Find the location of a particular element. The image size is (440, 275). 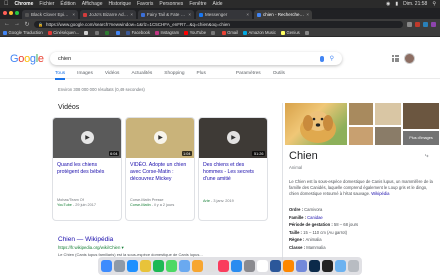

share-icon: ⤷ is located at coordinates (426, 156).